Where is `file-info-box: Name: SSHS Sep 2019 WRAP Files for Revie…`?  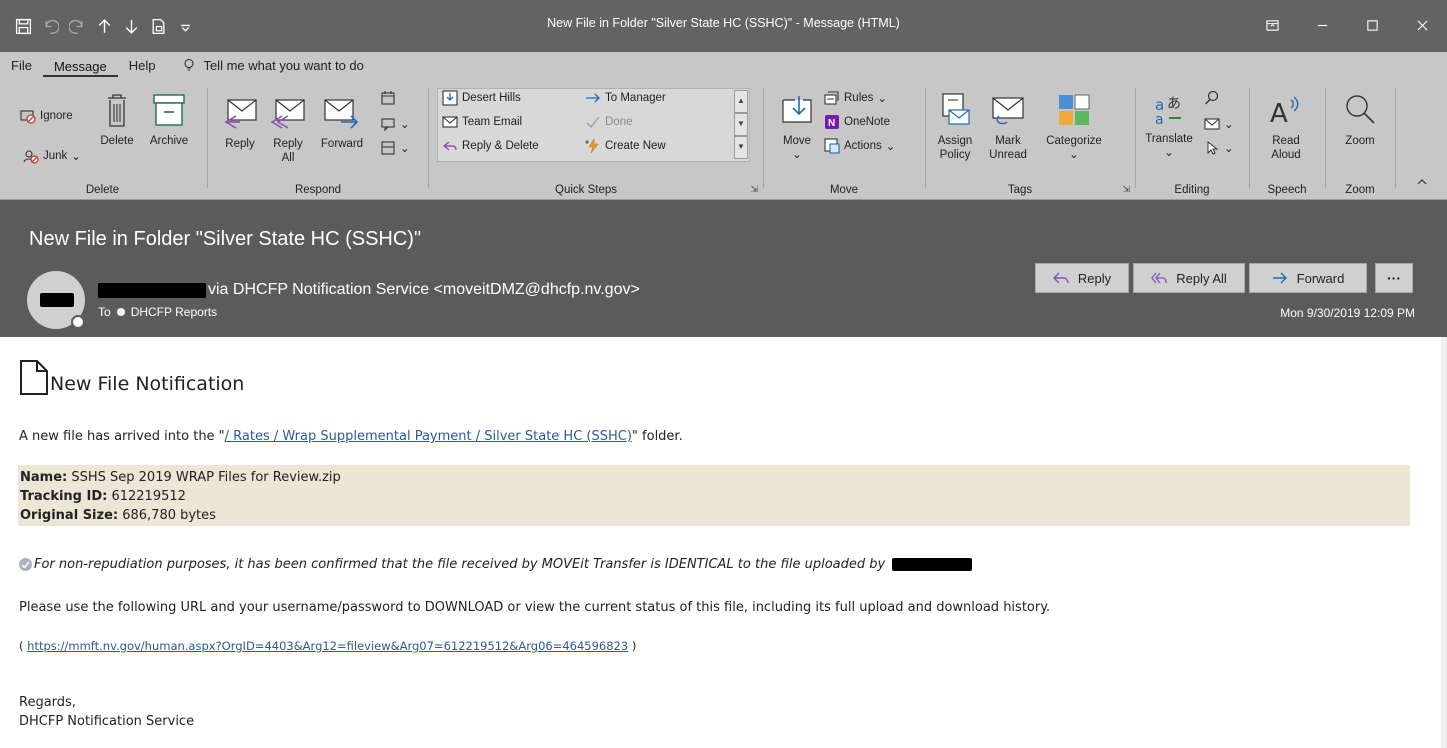
file-info-box: Name: SSHS Sep 2019 WRAP Files for Revie… is located at coordinates (714, 495).